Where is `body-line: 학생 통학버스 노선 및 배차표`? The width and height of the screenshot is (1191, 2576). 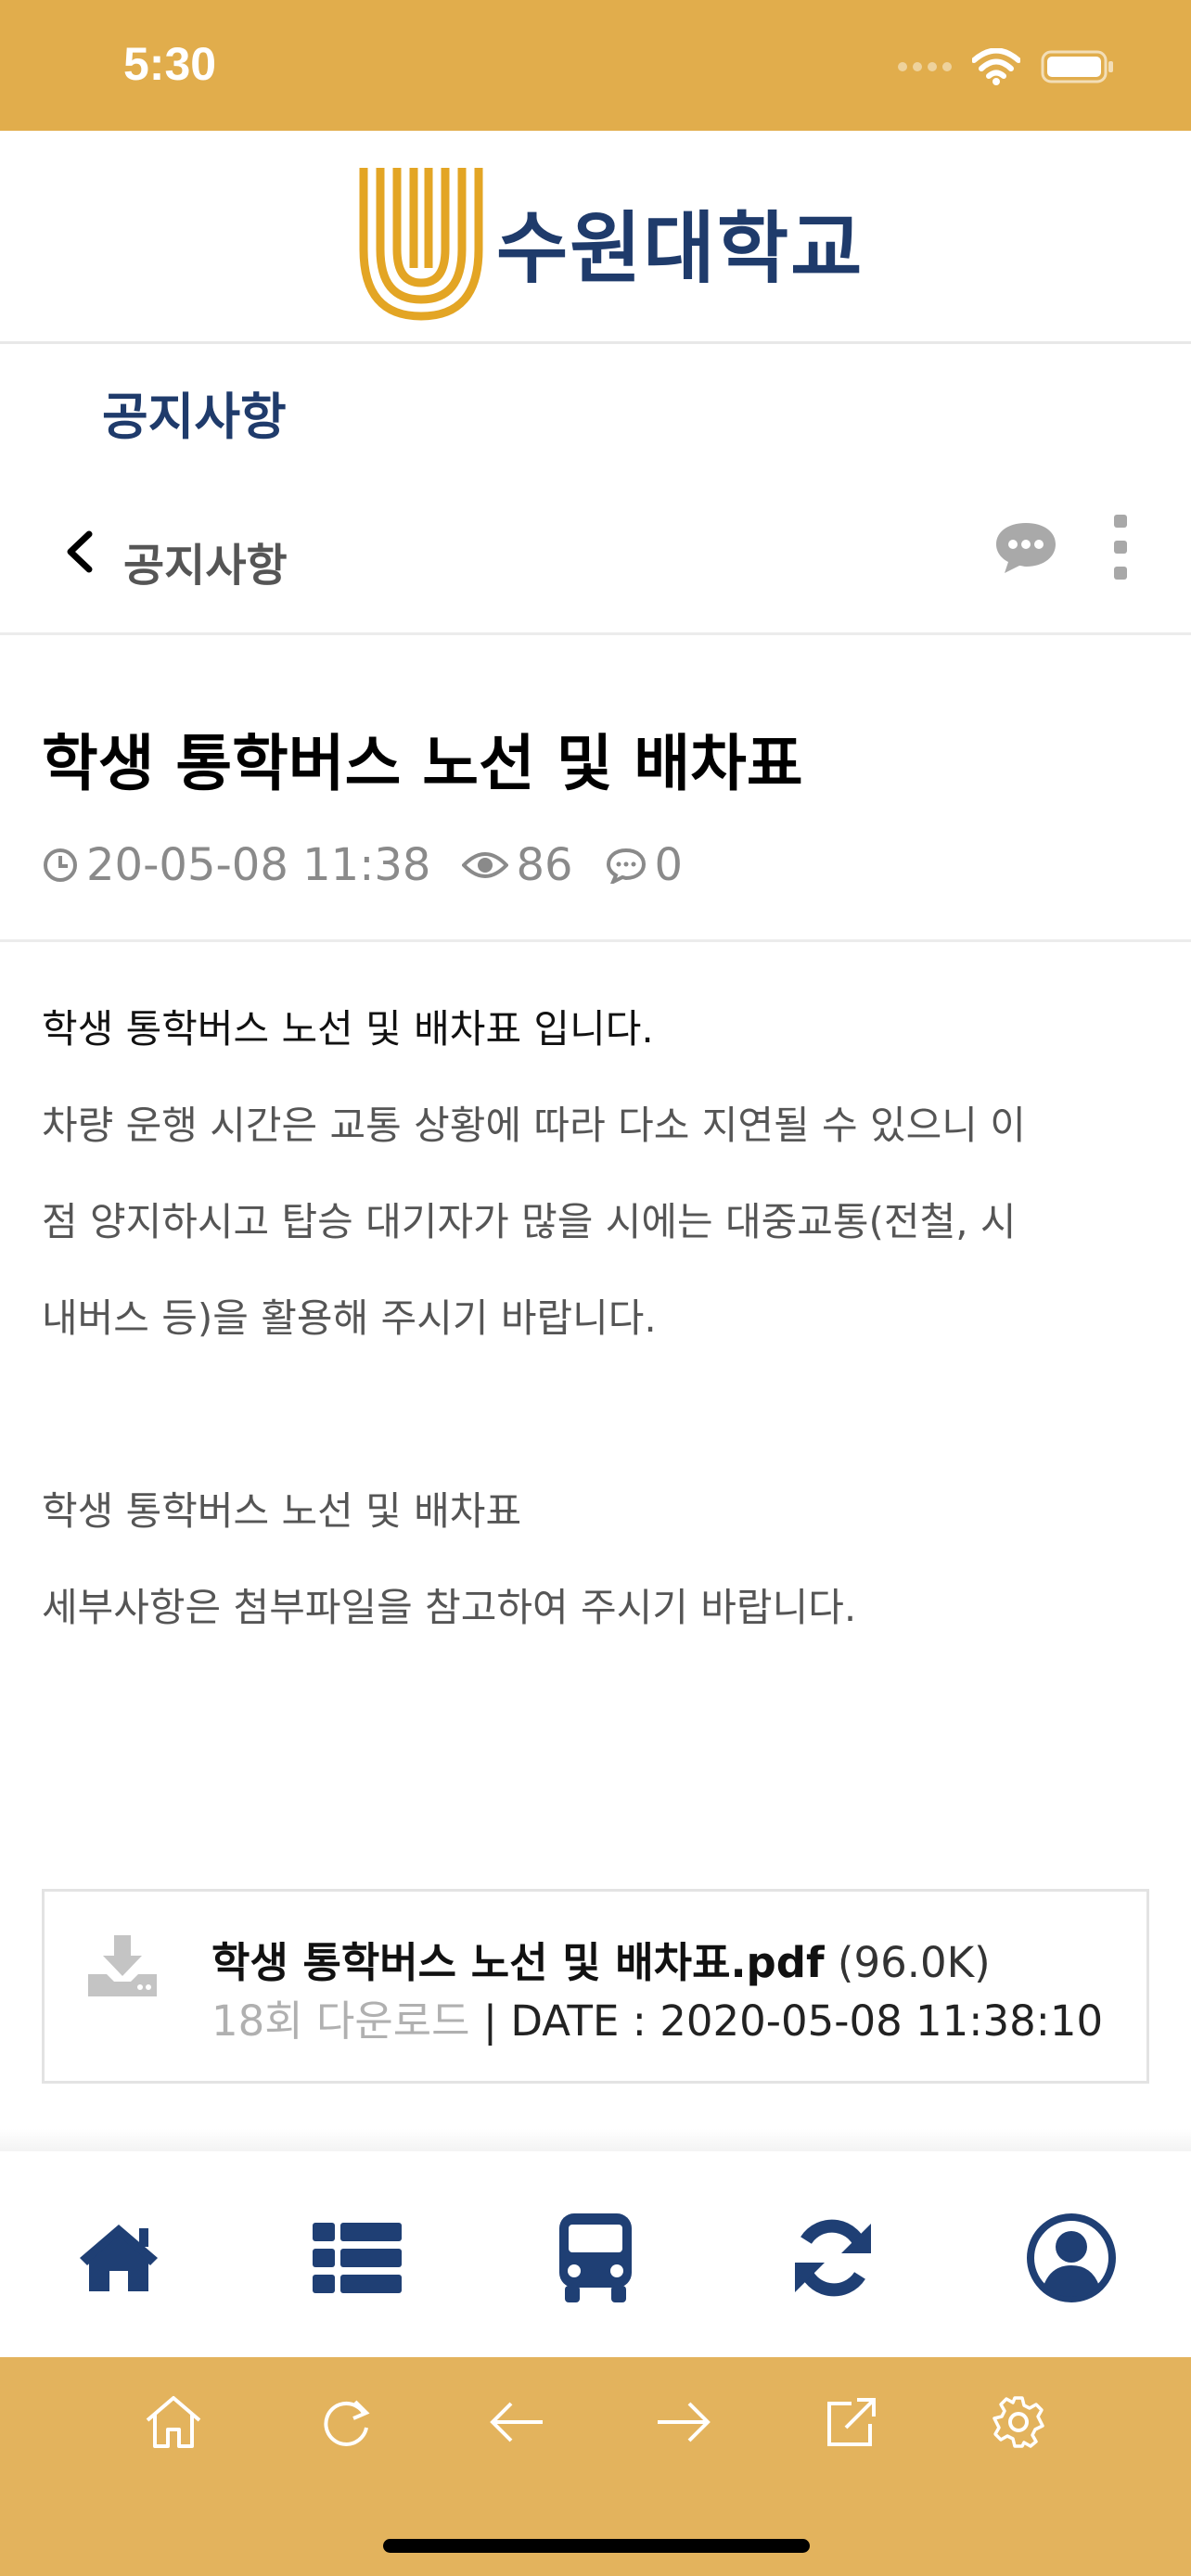
body-line: 학생 통학버스 노선 및 배차표 is located at coordinates (282, 1511).